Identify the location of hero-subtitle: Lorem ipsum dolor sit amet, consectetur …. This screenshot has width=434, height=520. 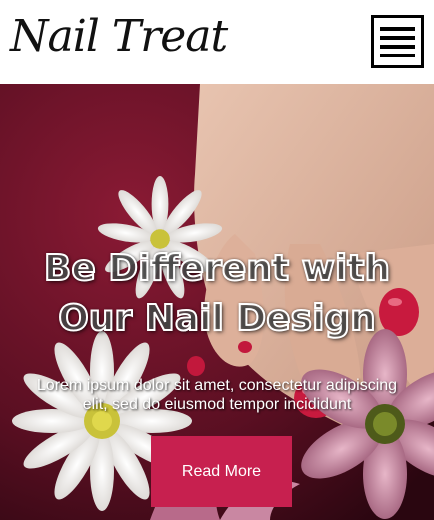
(217, 395).